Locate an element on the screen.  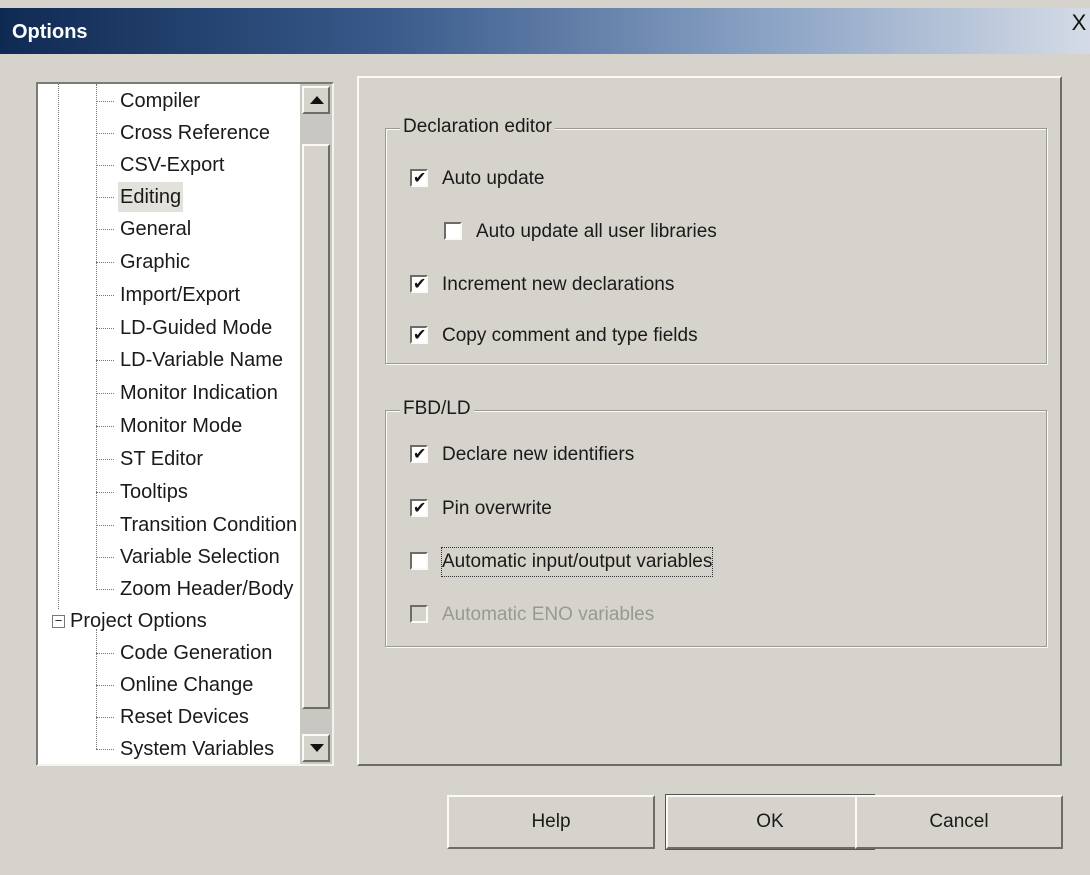
fbd-ld-legend: FBD/LD is located at coordinates (437, 409).